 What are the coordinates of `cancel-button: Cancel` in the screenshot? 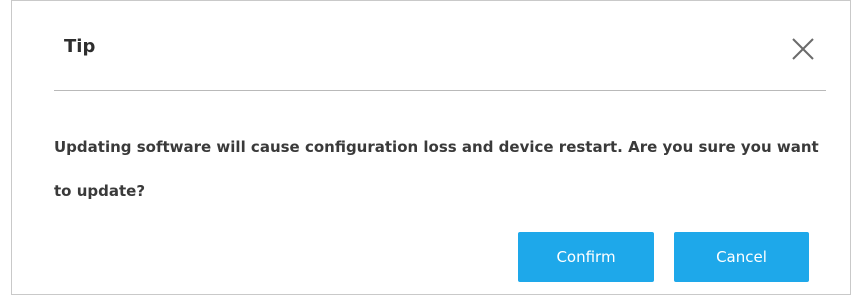 It's located at (741, 257).